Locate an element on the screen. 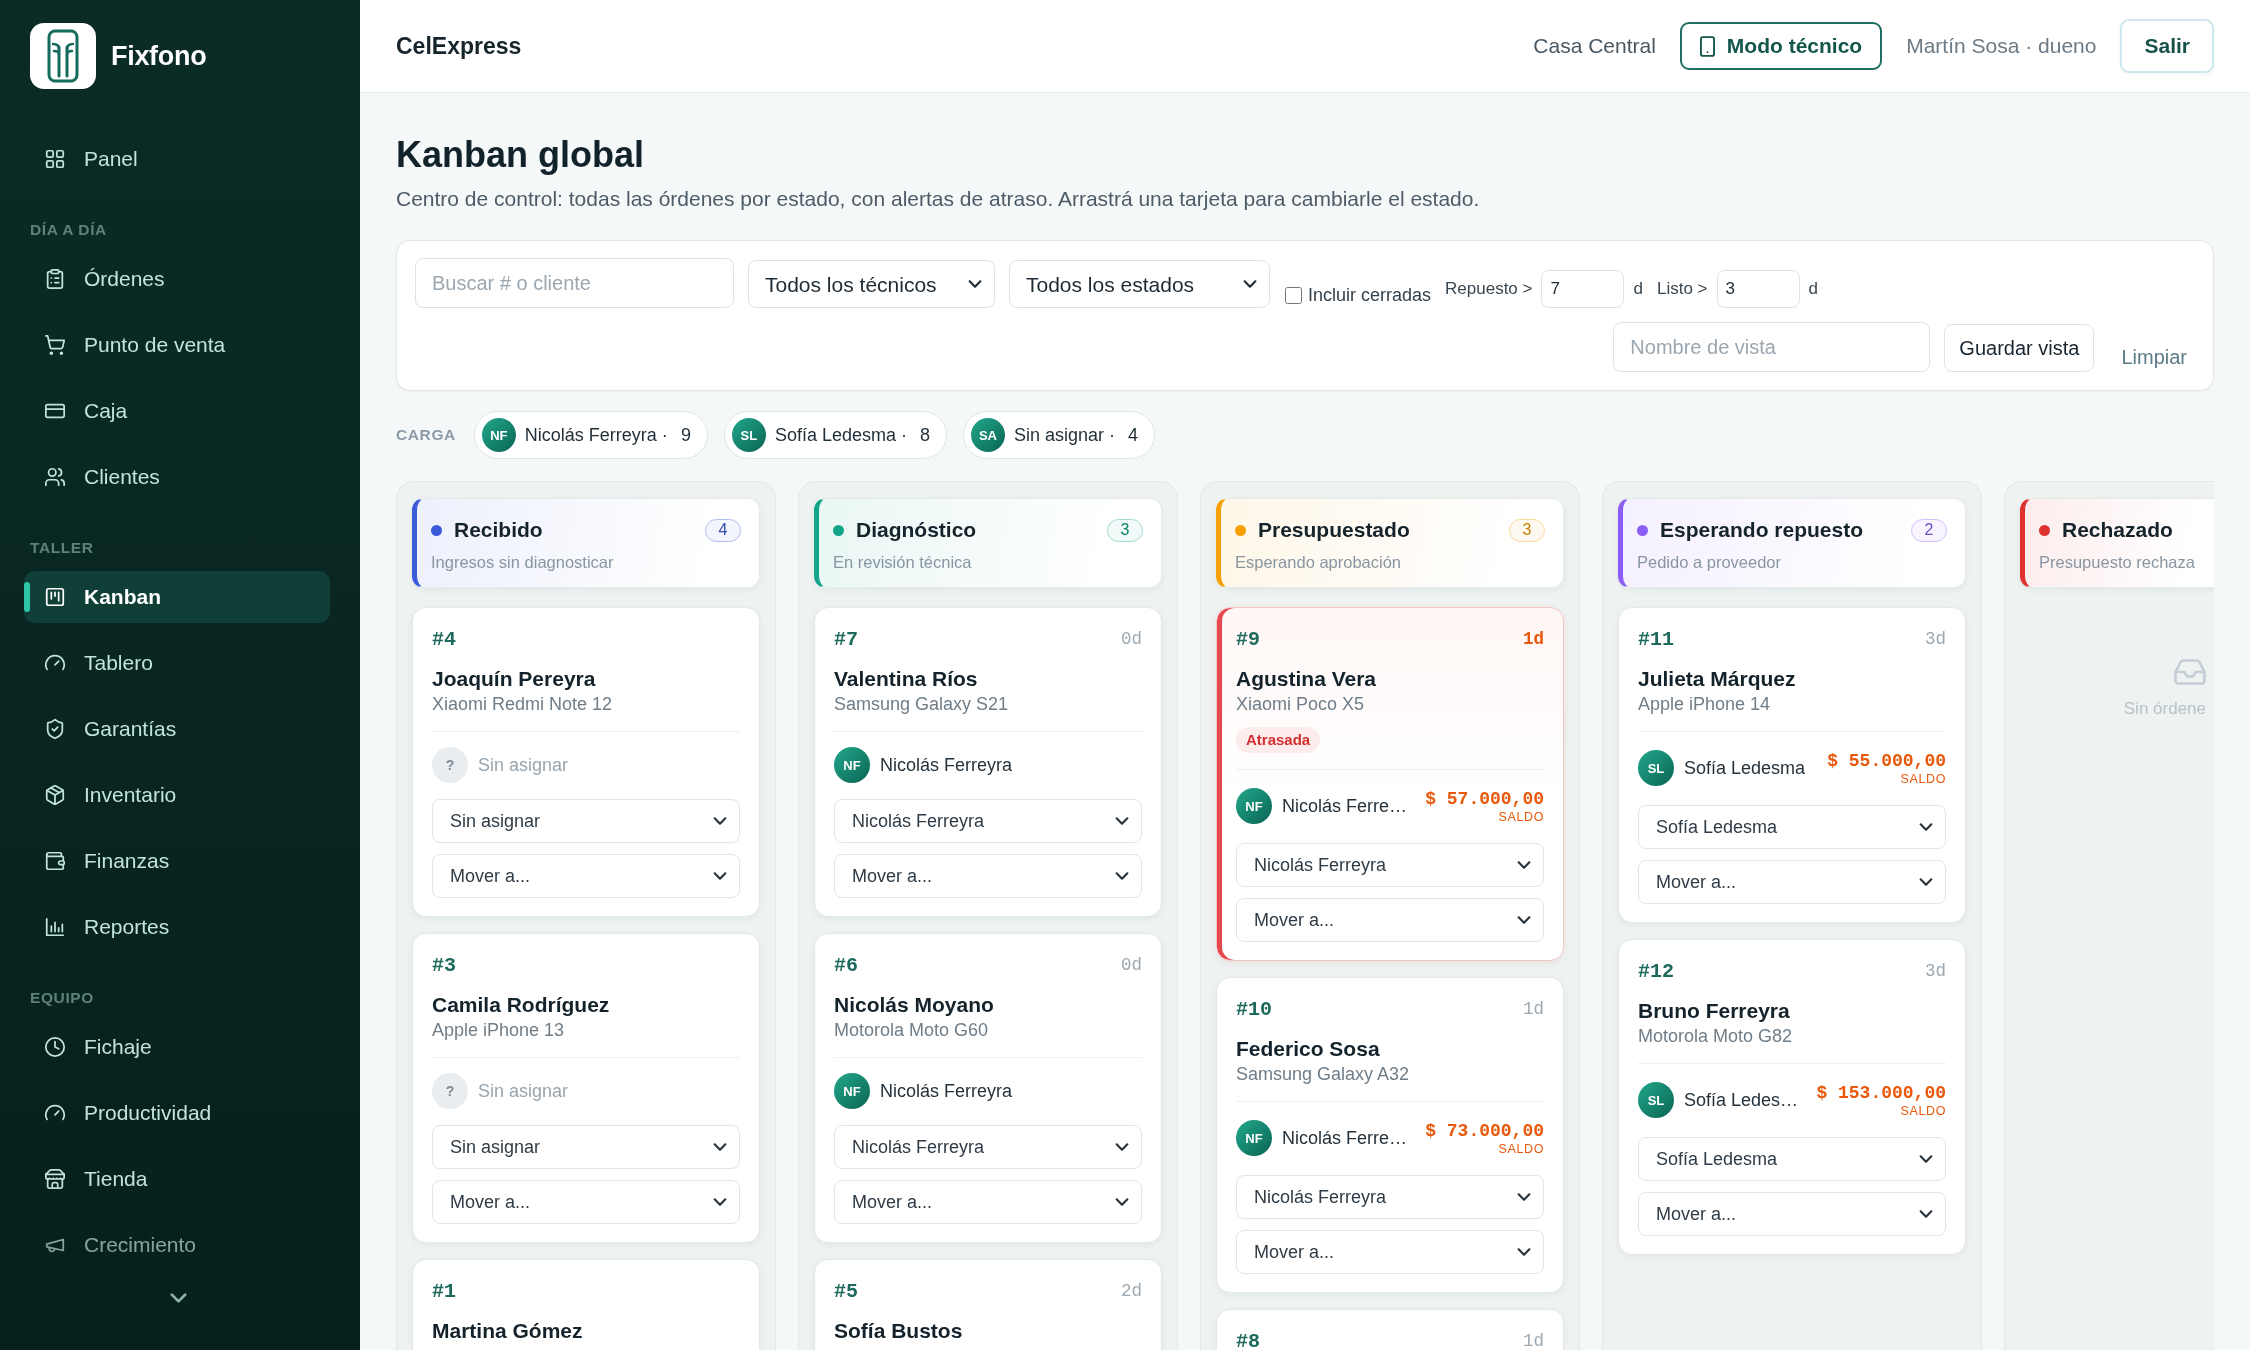  technician-mode-button: Modo técnico is located at coordinates (1781, 46).